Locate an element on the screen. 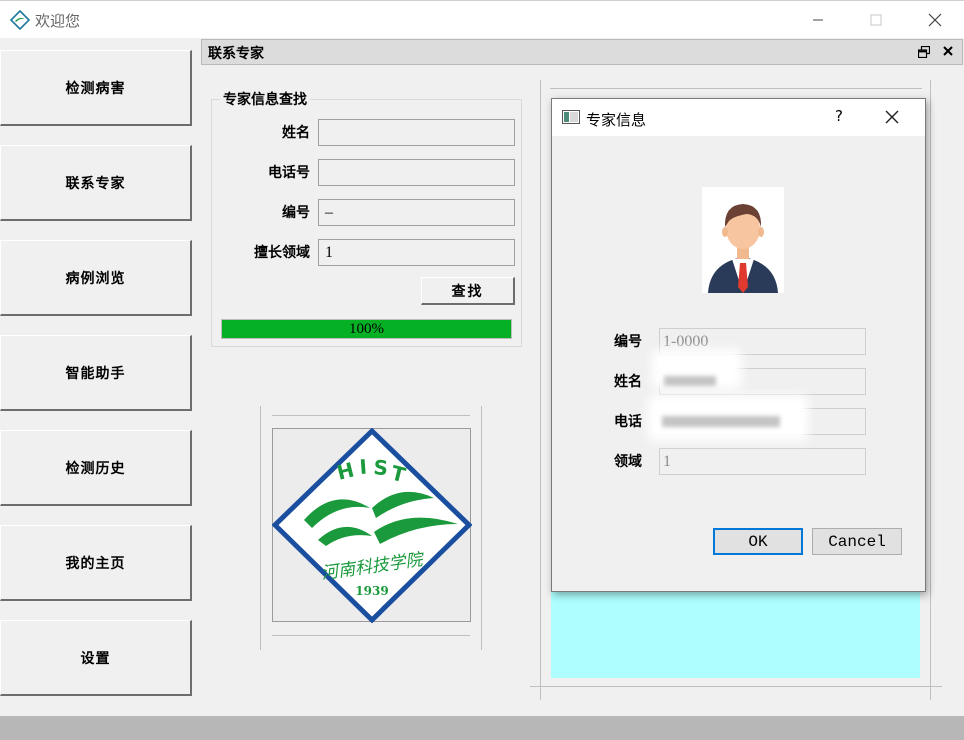  maximize-icon is located at coordinates (876, 20).